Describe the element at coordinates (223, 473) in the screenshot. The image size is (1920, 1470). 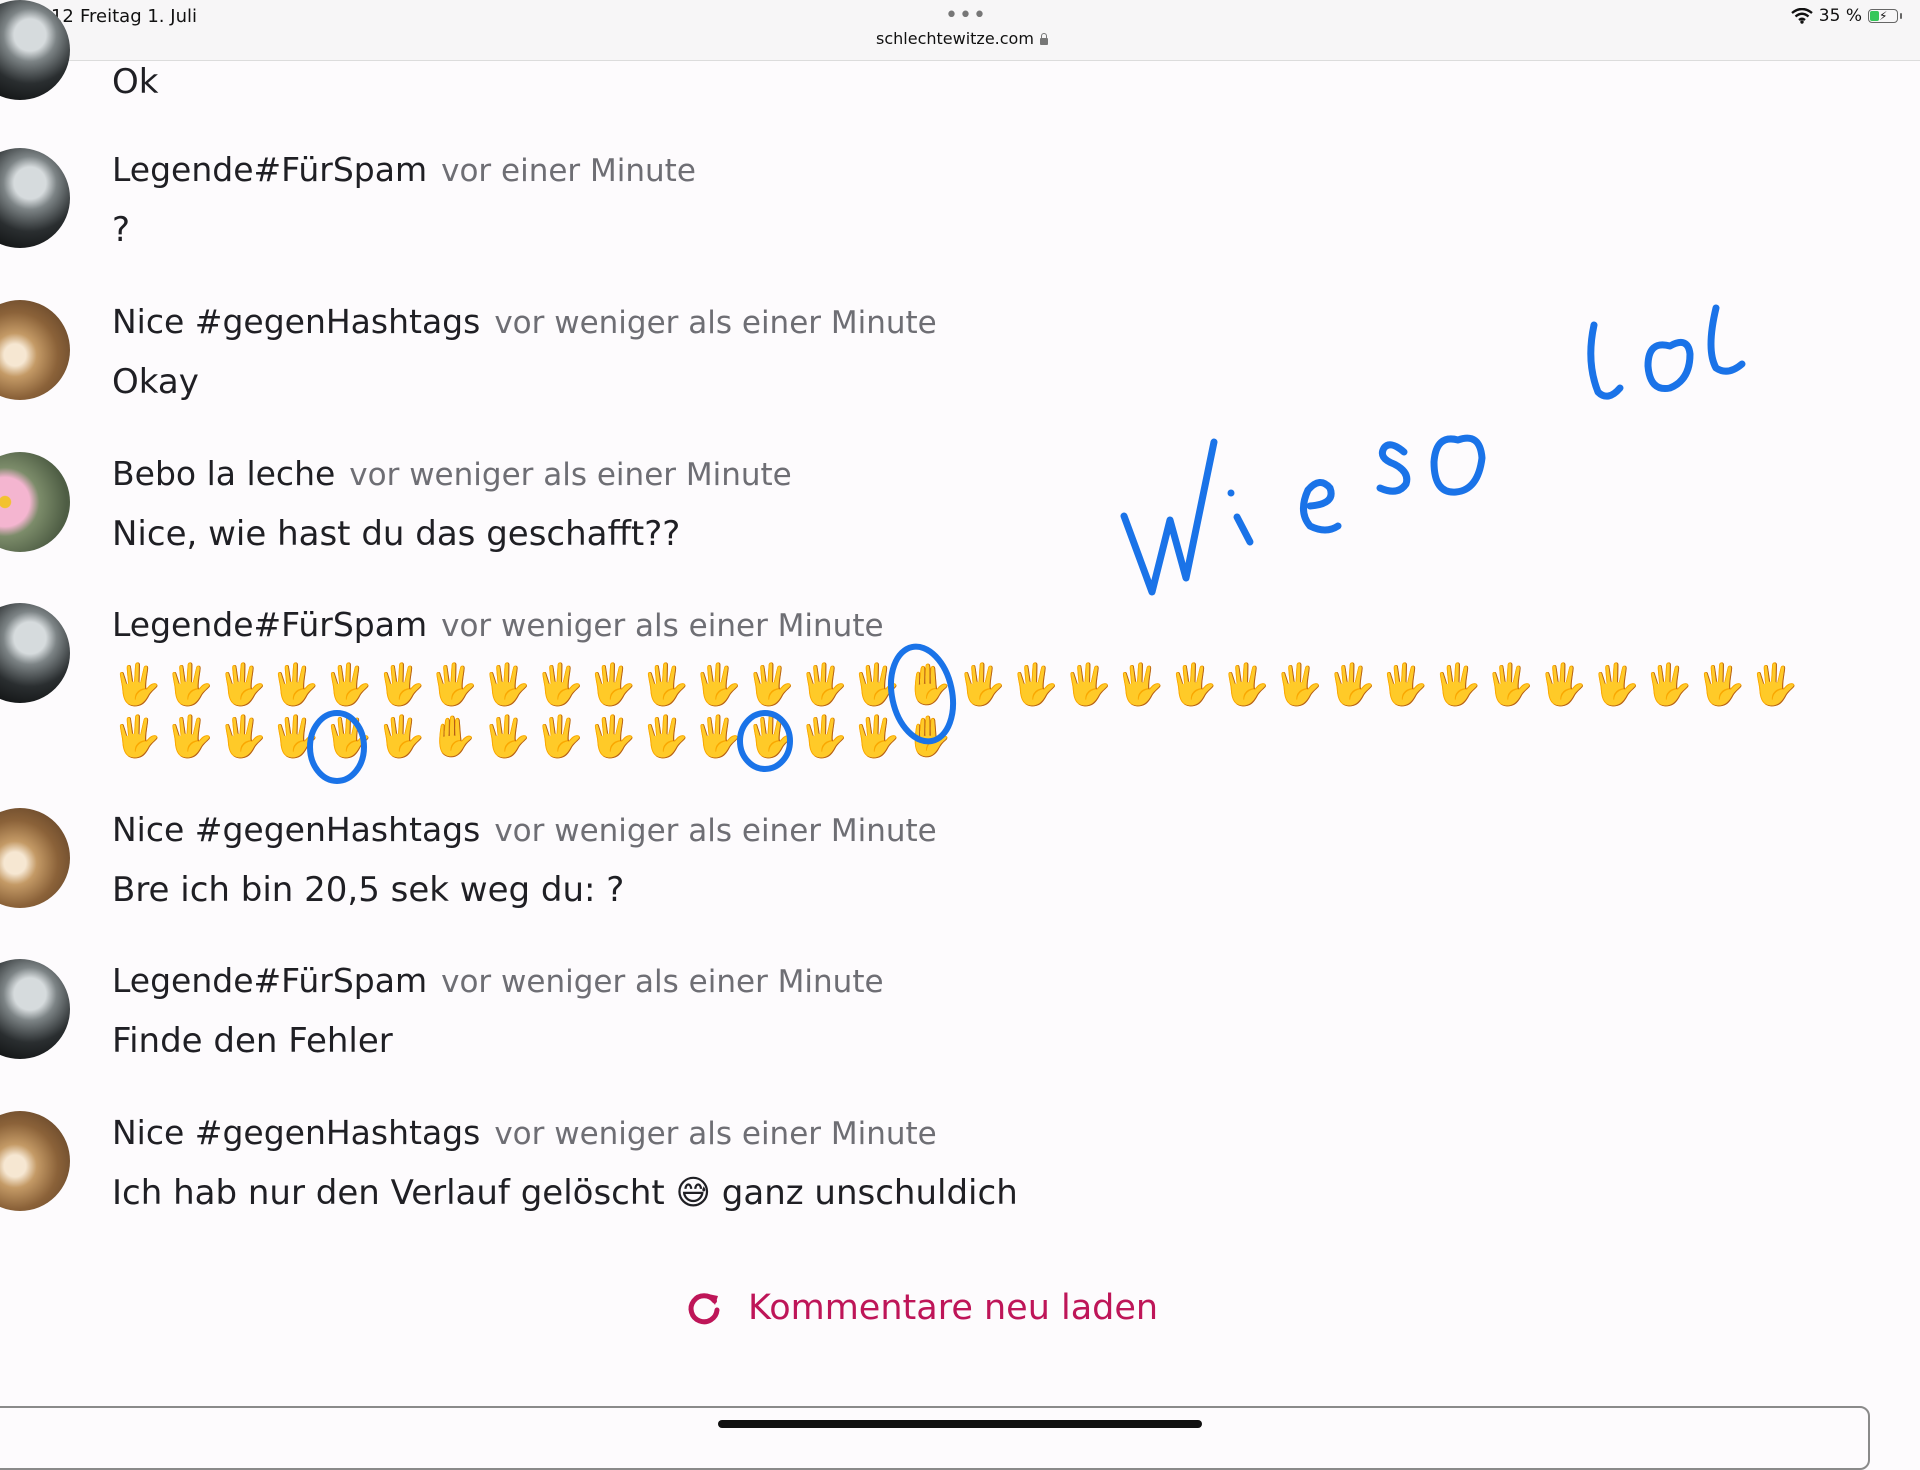
I see `comment-author: Bebo la leche` at that location.